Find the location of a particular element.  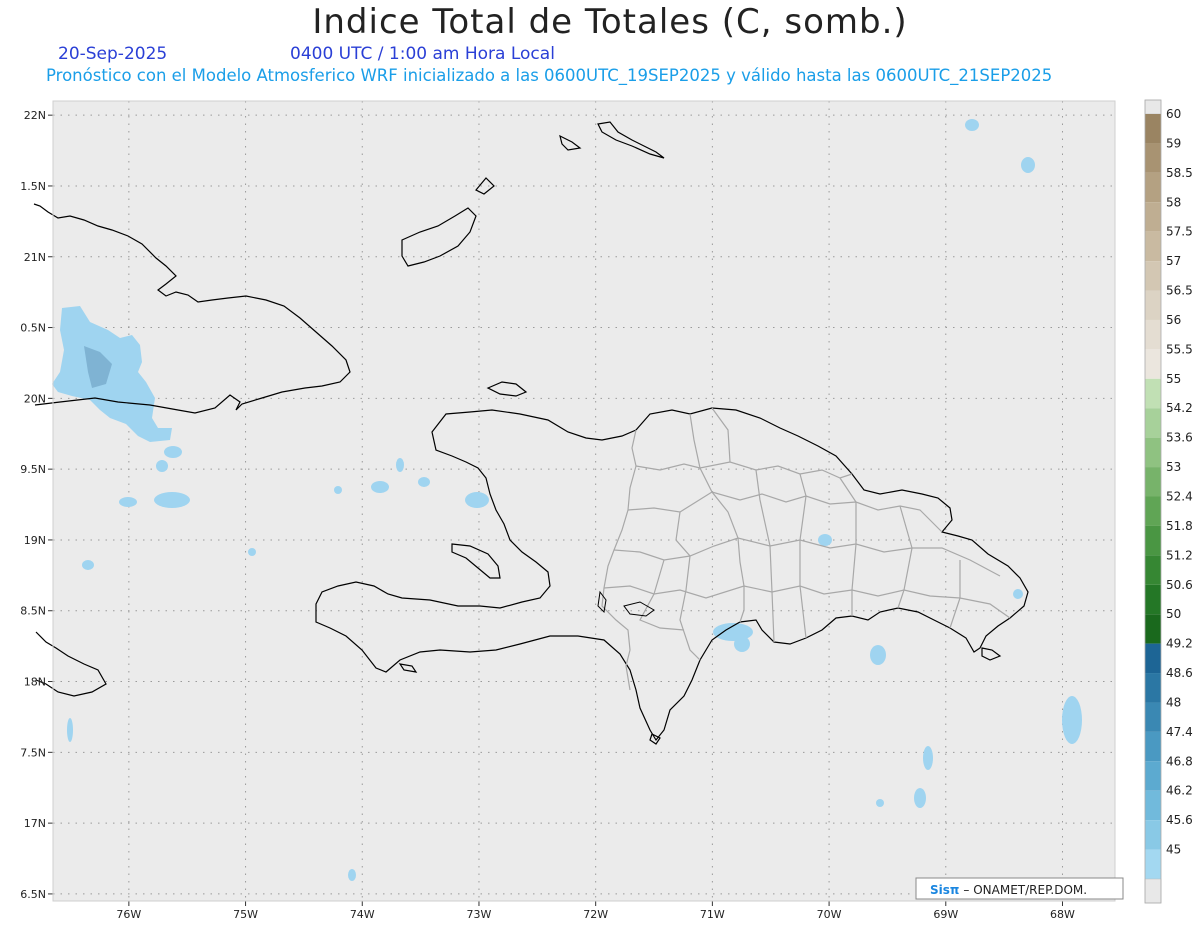

lat-label: 17N is located at coordinates (35, 823).